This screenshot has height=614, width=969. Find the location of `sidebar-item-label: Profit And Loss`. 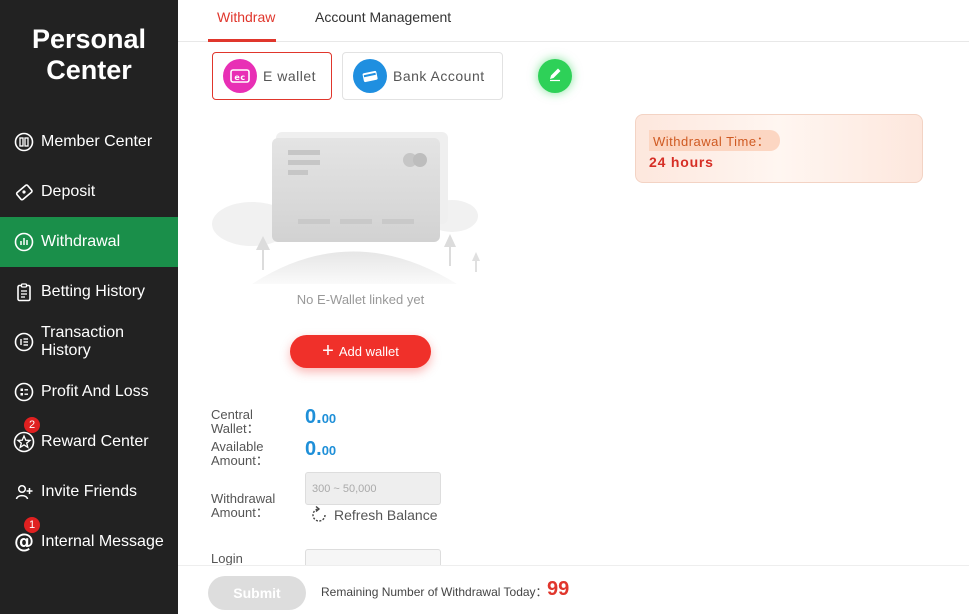

sidebar-item-label: Profit And Loss is located at coordinates (95, 391).